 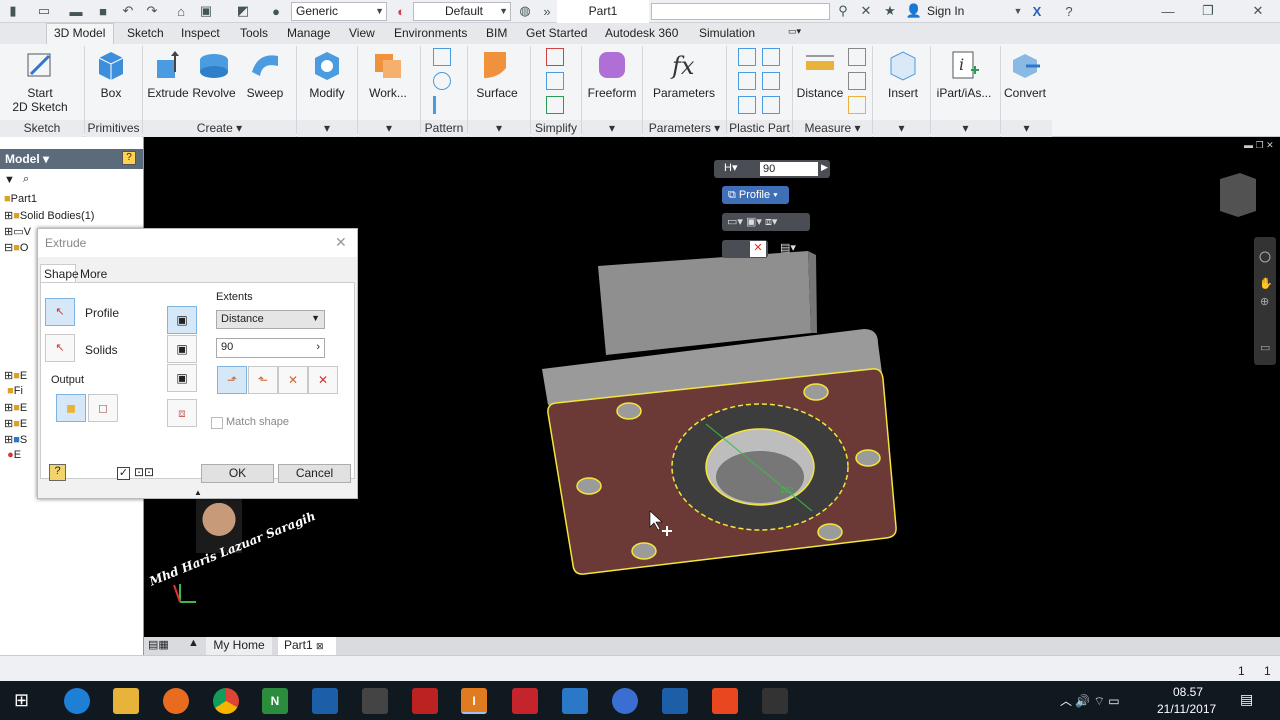 I want to click on output-solid-button: ◼, so click(x=71, y=408).